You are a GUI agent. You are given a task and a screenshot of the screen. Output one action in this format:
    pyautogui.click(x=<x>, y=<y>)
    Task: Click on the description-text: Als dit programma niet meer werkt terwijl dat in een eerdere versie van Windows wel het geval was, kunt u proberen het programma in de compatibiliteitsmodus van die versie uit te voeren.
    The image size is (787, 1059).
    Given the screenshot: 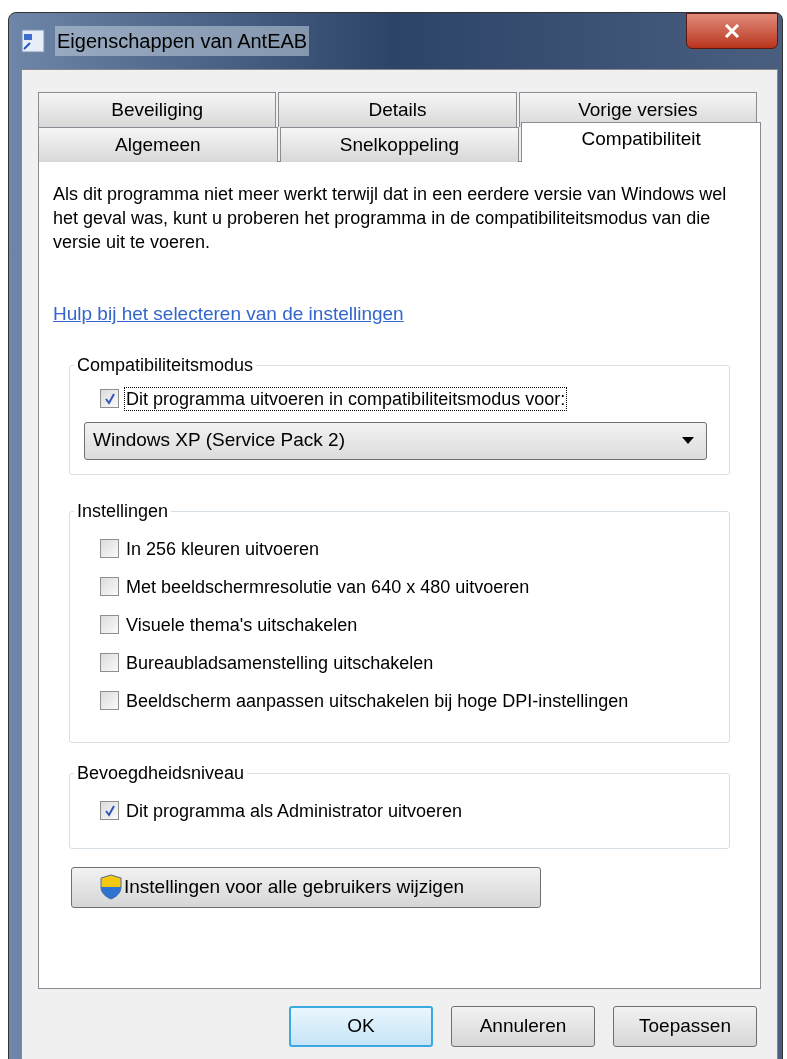 What is the action you would take?
    pyautogui.click(x=390, y=218)
    